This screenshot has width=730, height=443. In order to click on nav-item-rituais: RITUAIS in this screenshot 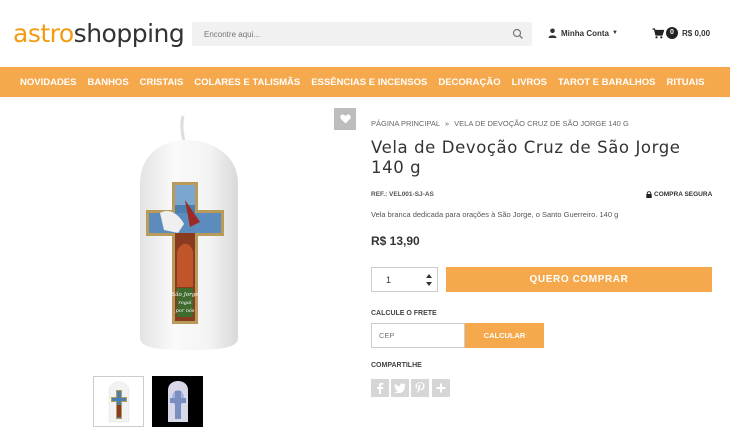, I will do `click(685, 82)`.